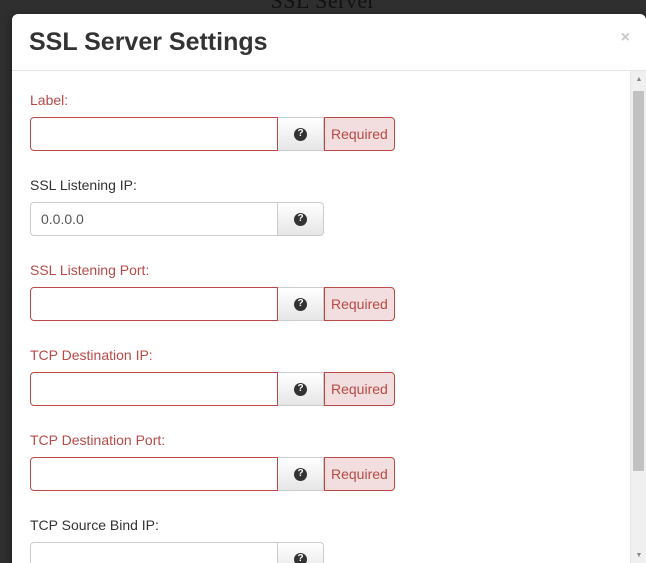 The image size is (646, 563). Describe the element at coordinates (638, 281) in the screenshot. I see `scrollbar-thumb` at that location.